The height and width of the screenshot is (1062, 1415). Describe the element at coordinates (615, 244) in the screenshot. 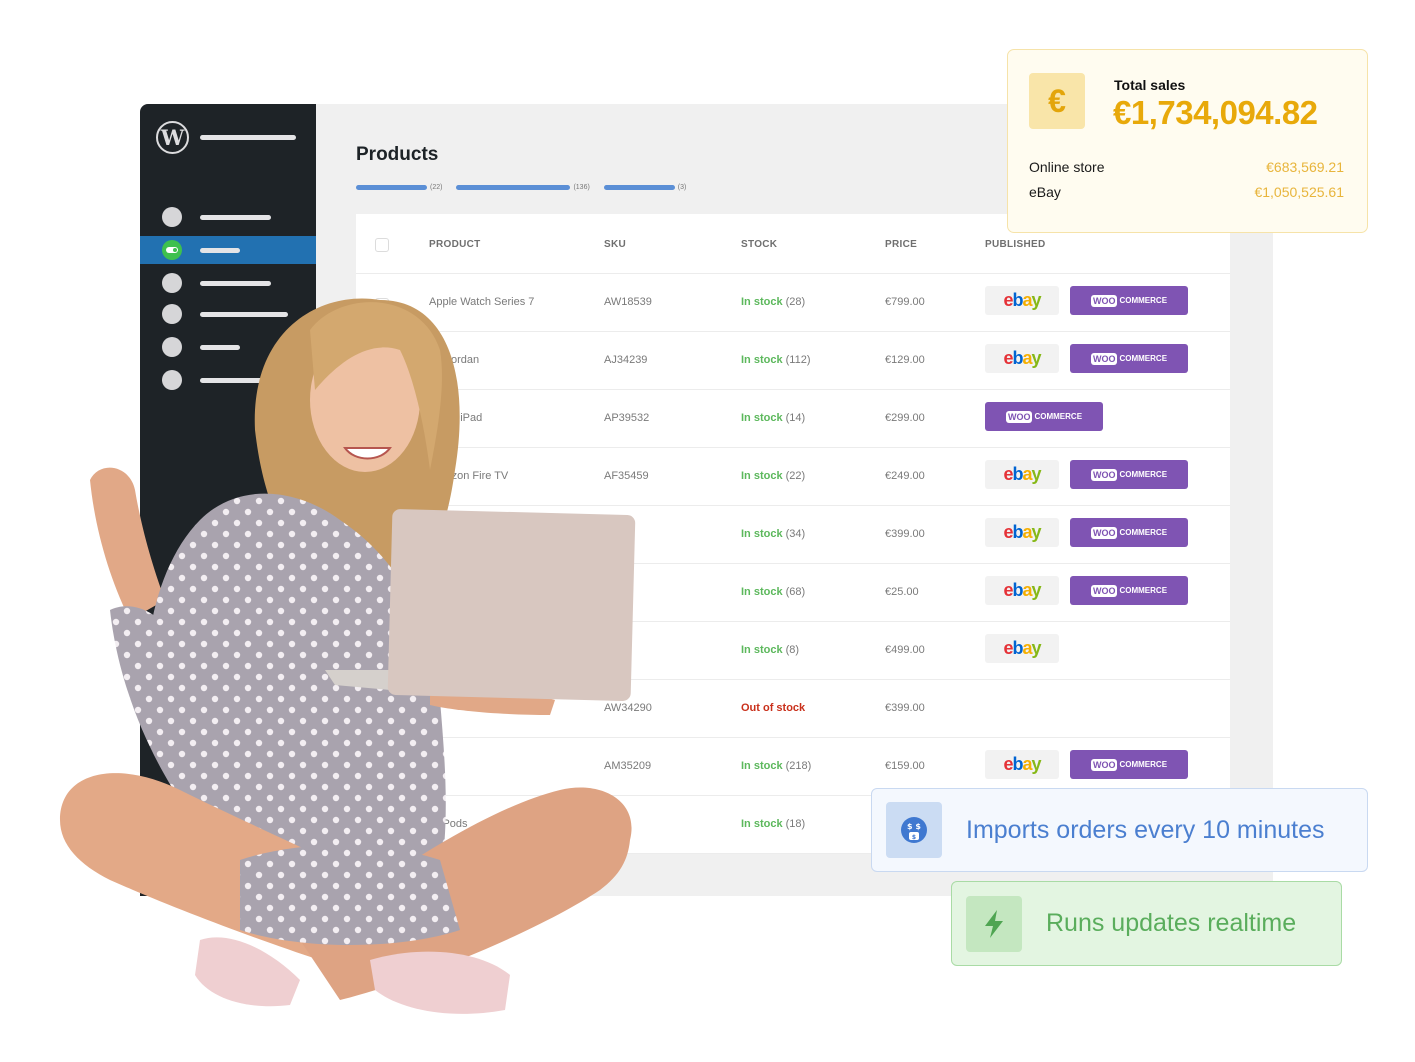

I see `column-header-sku: SKU` at that location.